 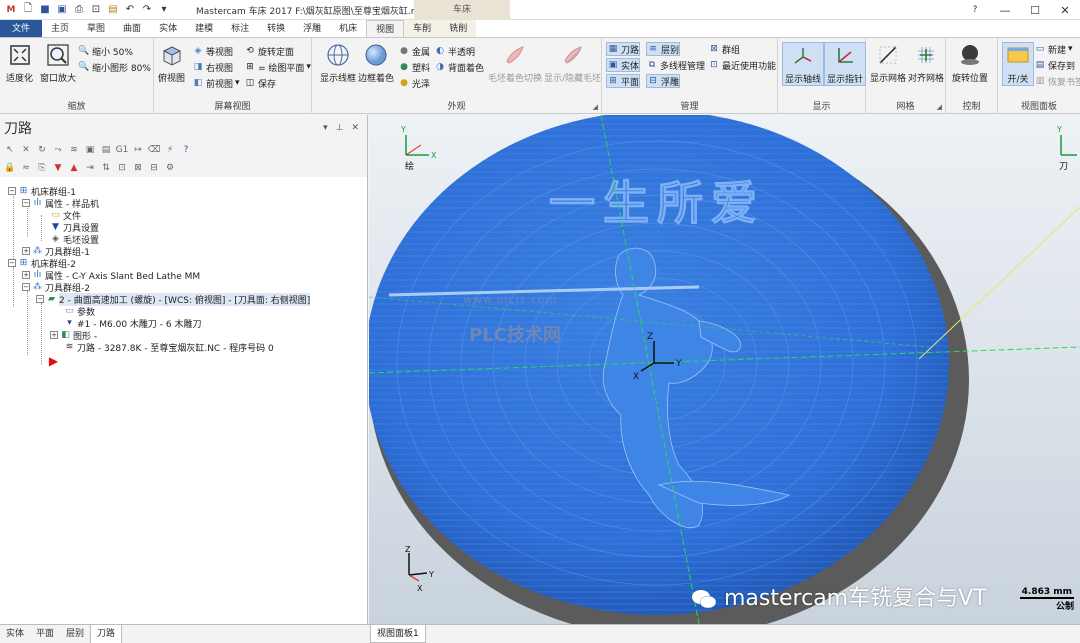 What do you see at coordinates (74, 227) in the screenshot?
I see `tree-node-tool-settings: ▼ 刀具设置` at bounding box center [74, 227].